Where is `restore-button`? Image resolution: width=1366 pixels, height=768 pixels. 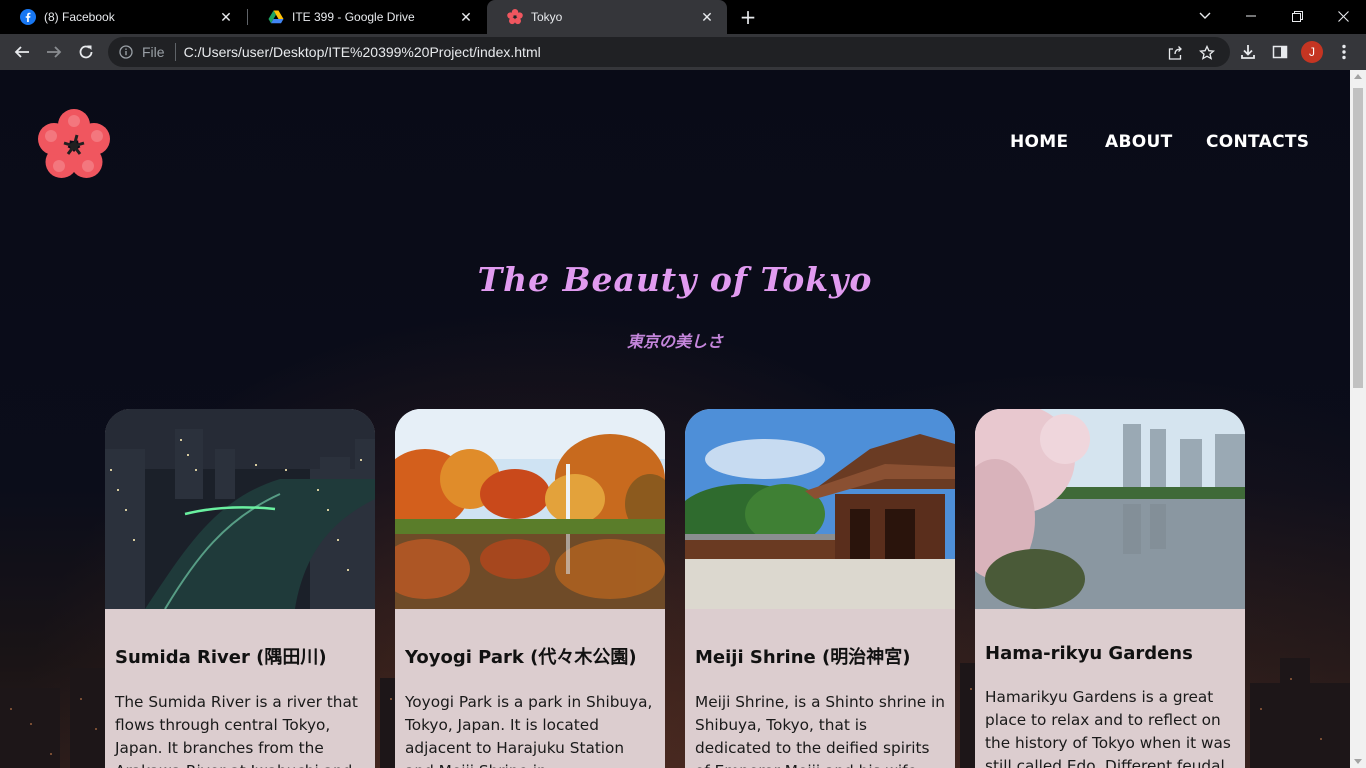
restore-button is located at coordinates (1297, 16).